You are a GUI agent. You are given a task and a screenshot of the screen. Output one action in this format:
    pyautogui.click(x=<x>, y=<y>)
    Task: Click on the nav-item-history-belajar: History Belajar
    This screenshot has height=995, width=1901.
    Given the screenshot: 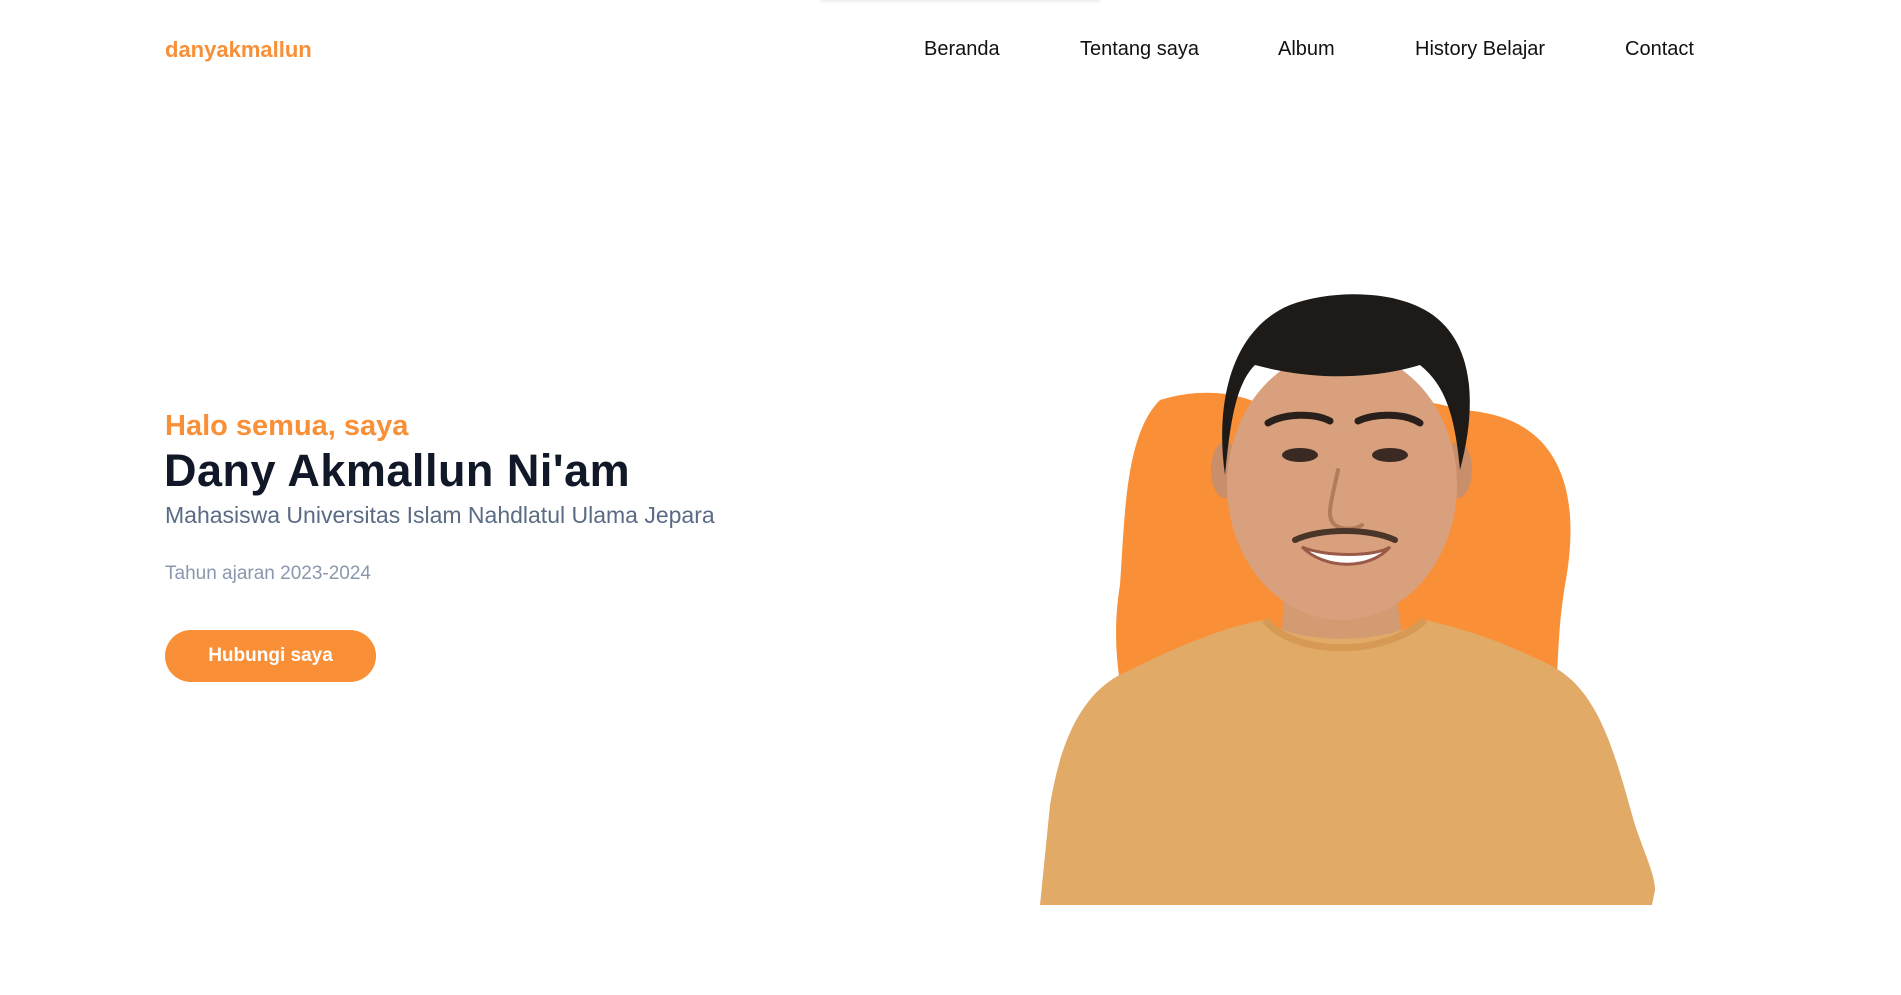 What is the action you would take?
    pyautogui.click(x=1480, y=49)
    